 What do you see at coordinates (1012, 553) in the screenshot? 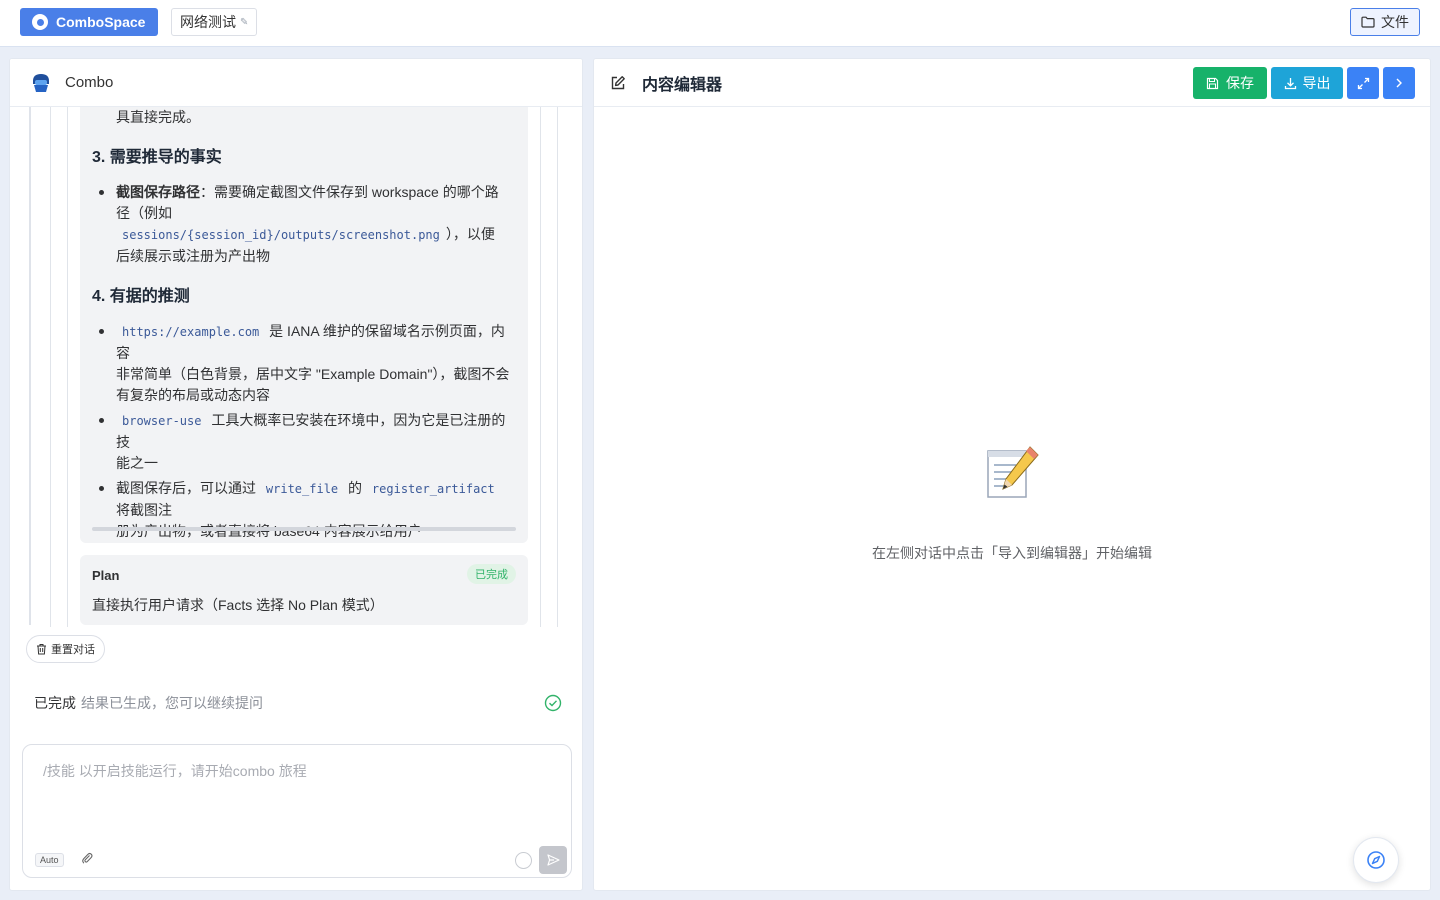
I see `empty-state-hint: 在左侧对话中点击「导入到编辑器」开始编辑` at bounding box center [1012, 553].